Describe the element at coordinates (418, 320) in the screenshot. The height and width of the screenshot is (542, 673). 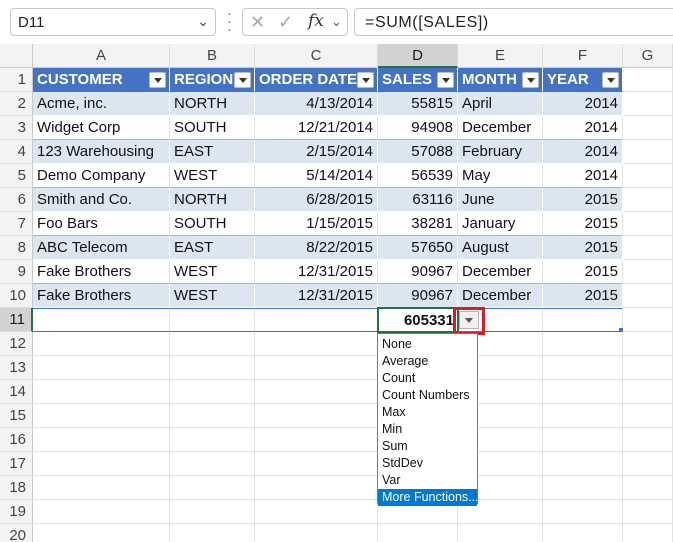
I see `total-sales-cell: 605331` at that location.